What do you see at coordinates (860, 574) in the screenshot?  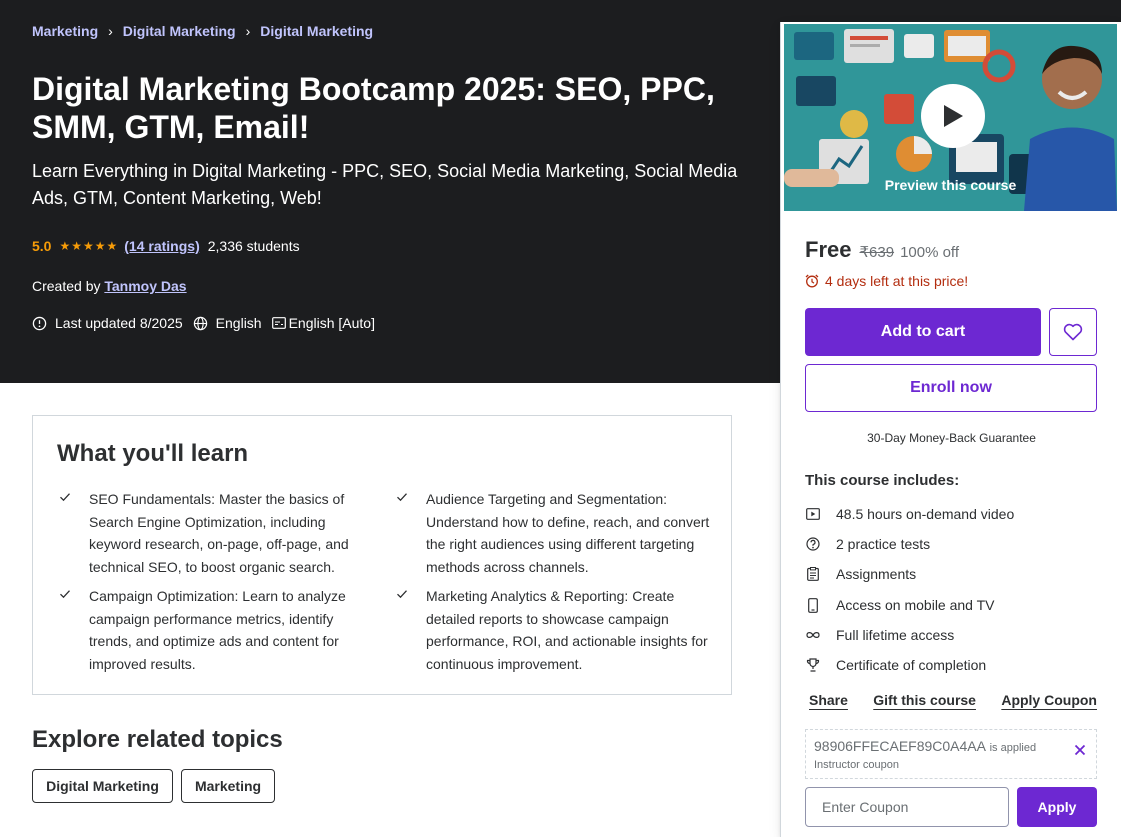 I see `list-item: Assignments` at bounding box center [860, 574].